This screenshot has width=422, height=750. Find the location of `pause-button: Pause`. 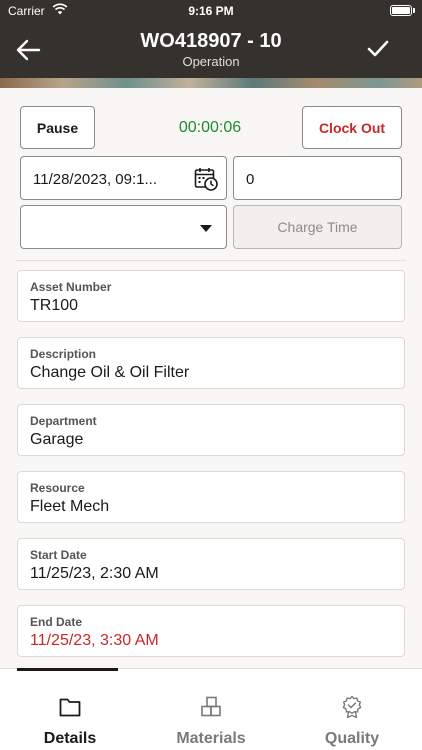

pause-button: Pause is located at coordinates (57, 127).